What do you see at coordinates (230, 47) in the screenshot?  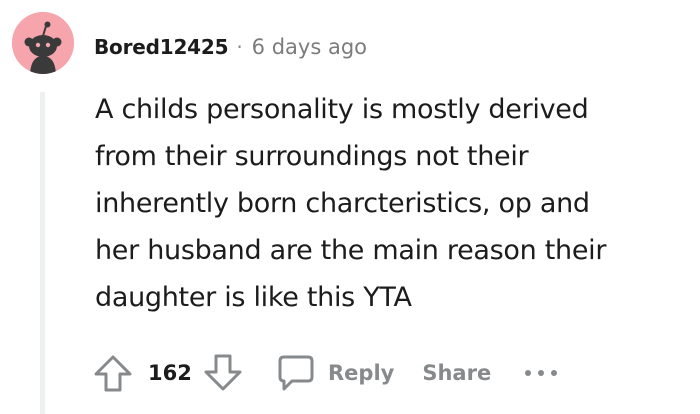 I see `comment-meta: Bored12425 · 6 days ago` at bounding box center [230, 47].